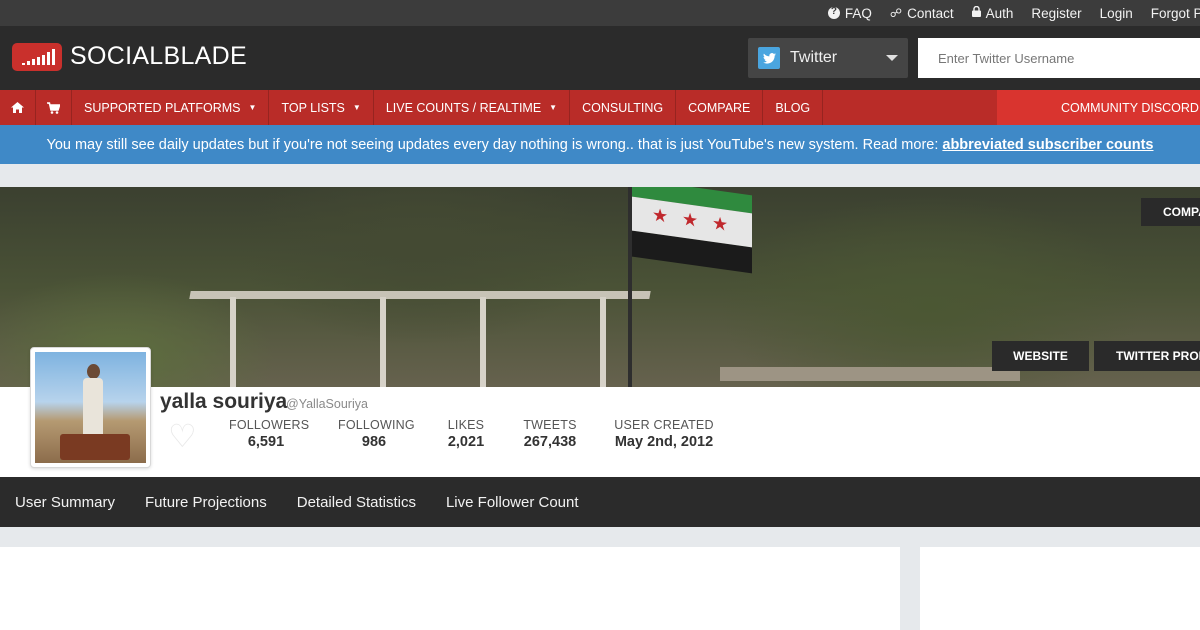 Image resolution: width=1200 pixels, height=630 pixels. I want to click on tab-detailed-statistics: Detailed Statistics, so click(356, 502).